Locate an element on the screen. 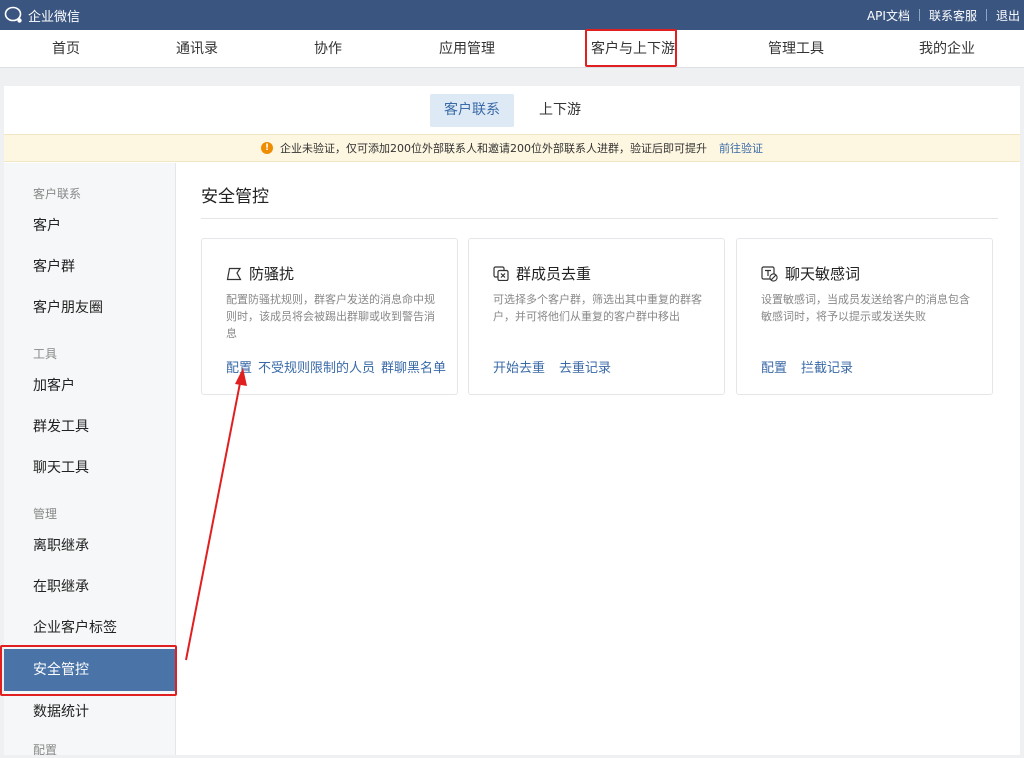  card-actions: 配置 拦截记录 is located at coordinates (814, 366).